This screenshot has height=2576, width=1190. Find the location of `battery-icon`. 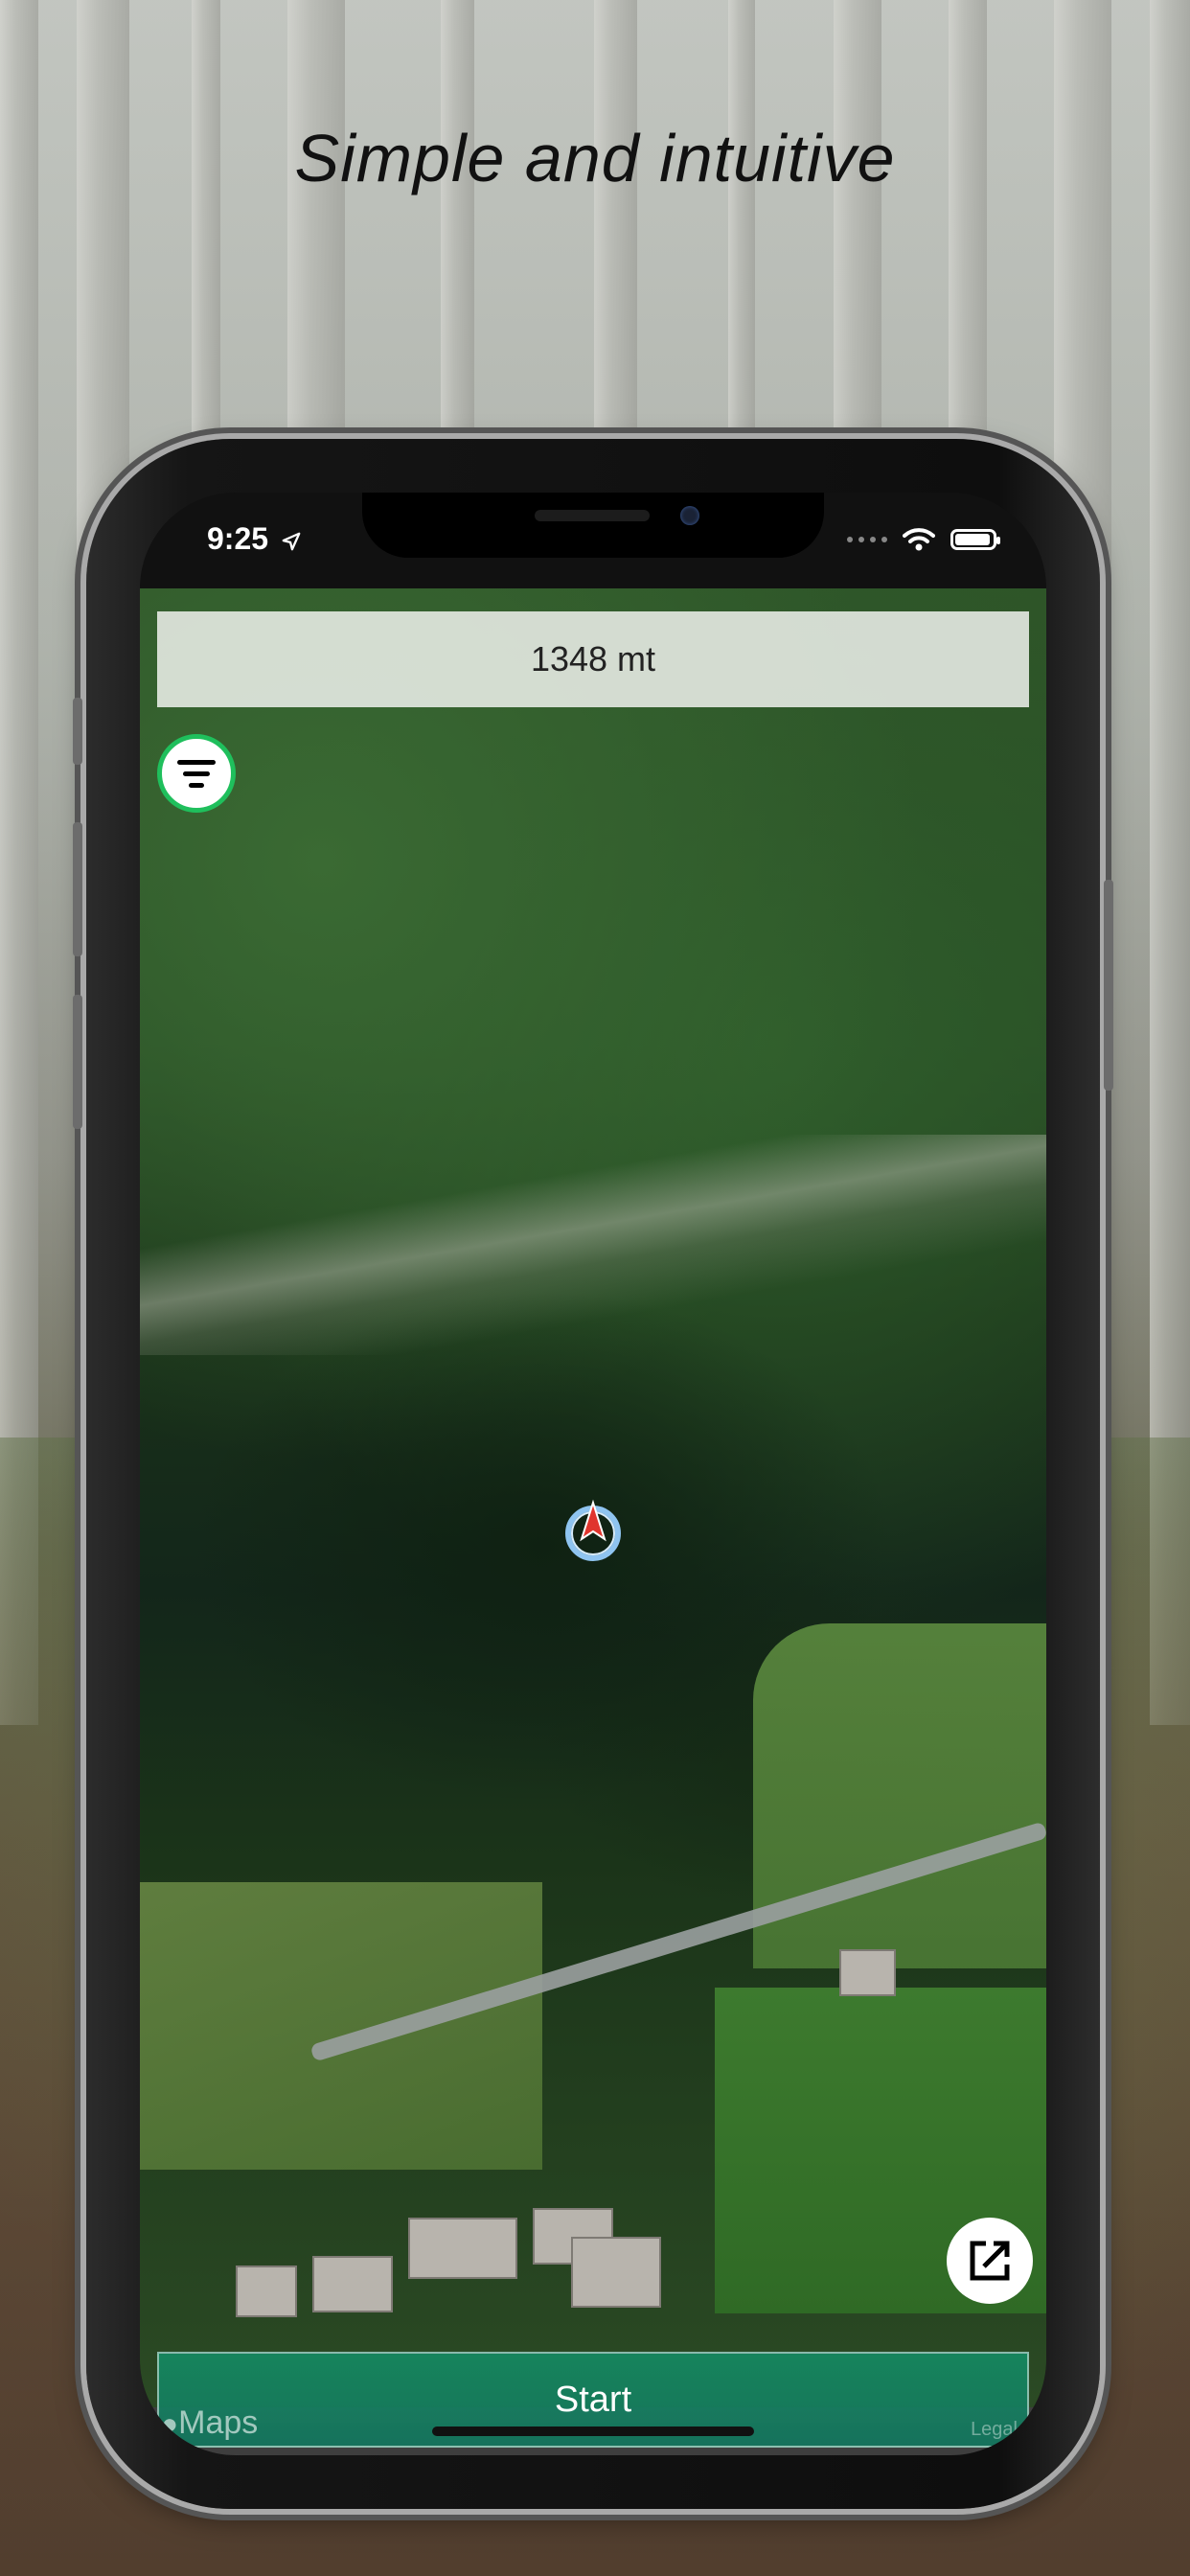

battery-icon is located at coordinates (975, 539).